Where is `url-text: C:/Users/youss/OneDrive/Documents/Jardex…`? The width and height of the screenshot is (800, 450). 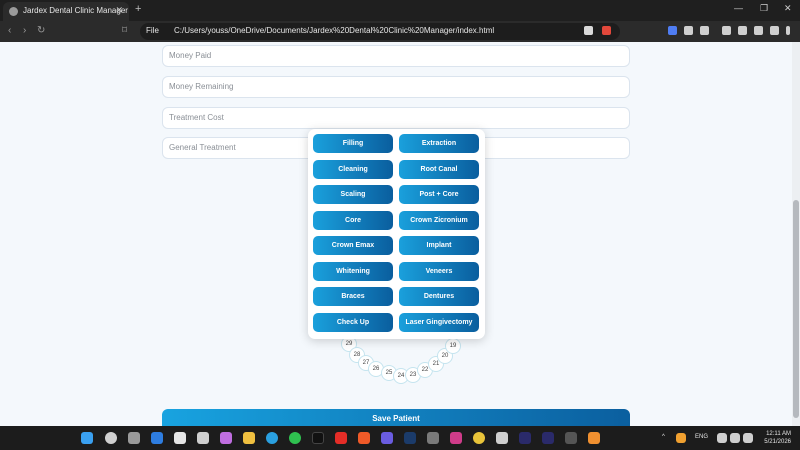
url-text: C:/Users/youss/OneDrive/Documents/Jardex… is located at coordinates (334, 30).